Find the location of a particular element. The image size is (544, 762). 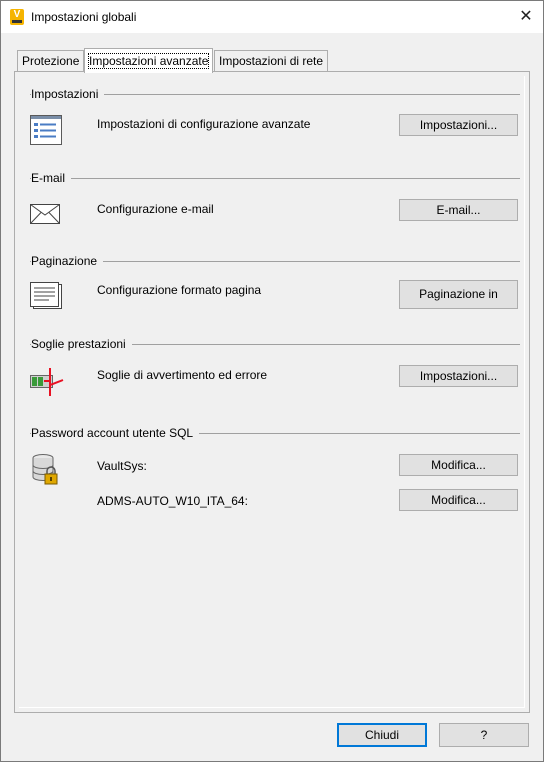

tab-label: Impostazioni di rete is located at coordinates (271, 61).